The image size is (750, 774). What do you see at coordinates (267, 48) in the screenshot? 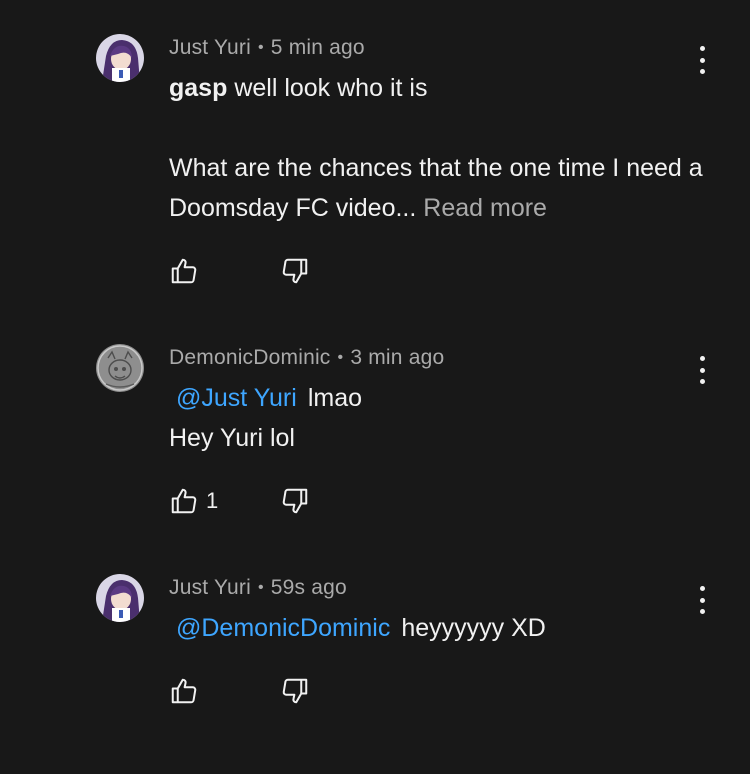
I see `comment-meta: Just Yuri • 5 min ago` at bounding box center [267, 48].